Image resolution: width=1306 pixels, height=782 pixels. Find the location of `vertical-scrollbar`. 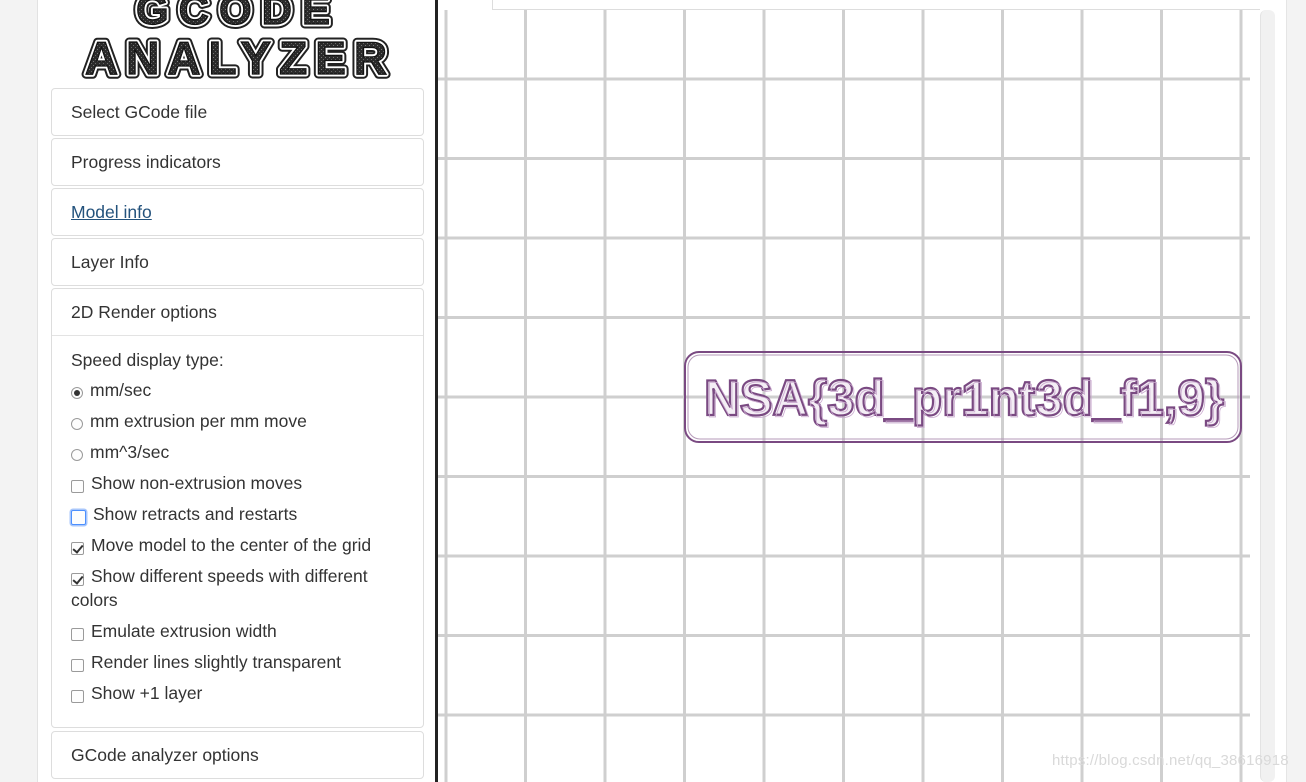

vertical-scrollbar is located at coordinates (1267, 396).